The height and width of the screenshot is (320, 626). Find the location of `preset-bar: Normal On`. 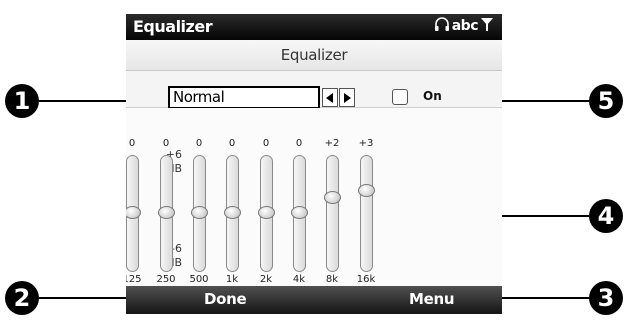

preset-bar: Normal On is located at coordinates (314, 90).